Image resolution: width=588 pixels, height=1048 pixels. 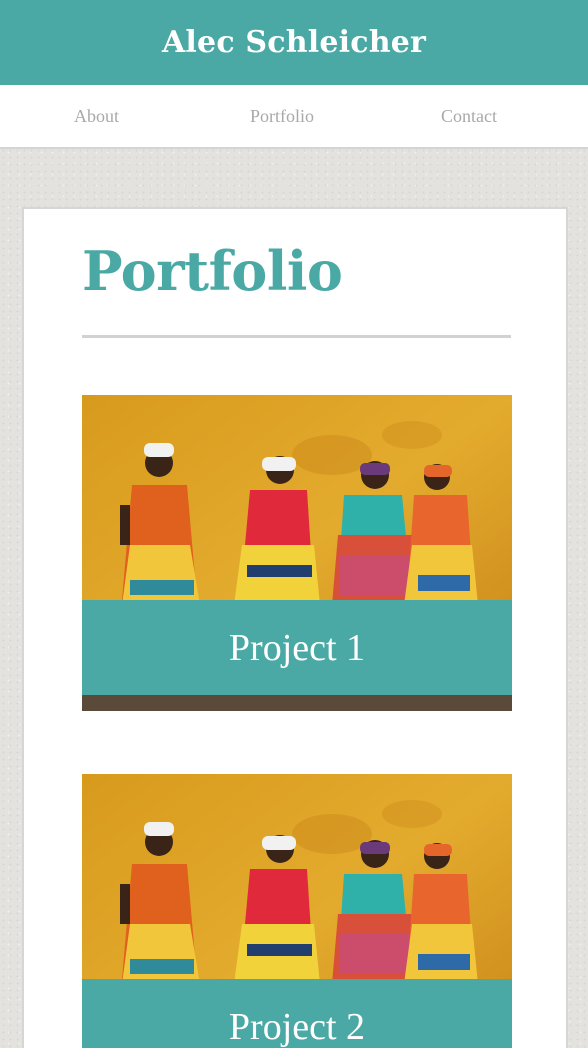 What do you see at coordinates (212, 271) in the screenshot?
I see `page-title: Portfolio` at bounding box center [212, 271].